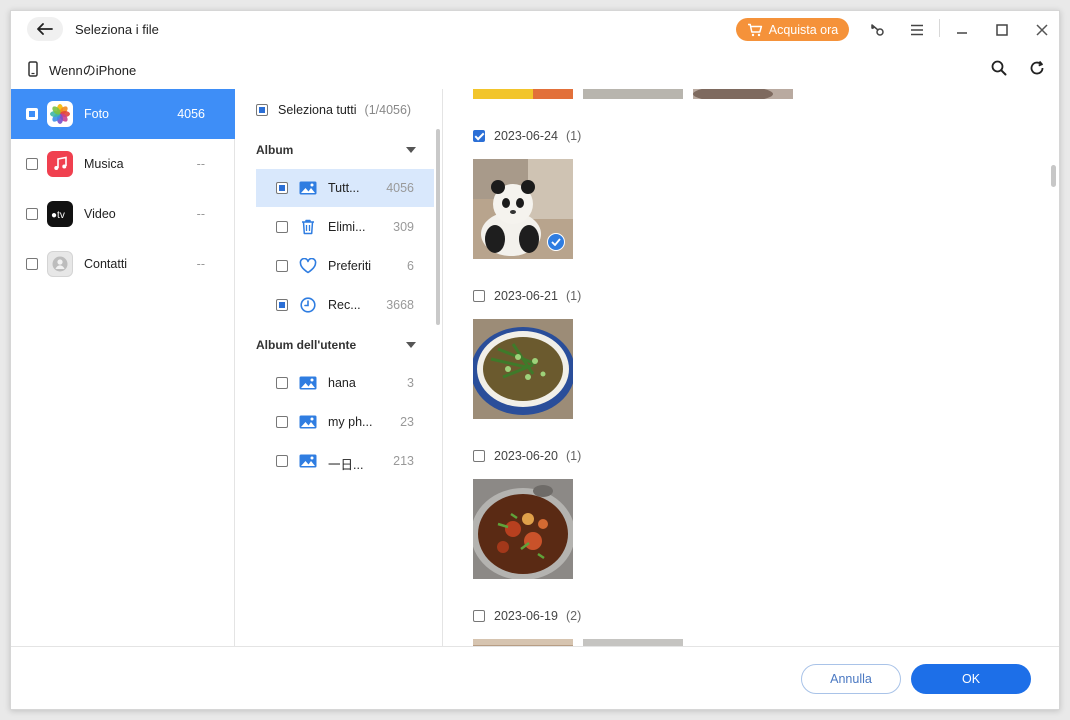 This screenshot has width=1070, height=720. What do you see at coordinates (345, 227) in the screenshot?
I see `album-item: Elimi... 309` at bounding box center [345, 227].